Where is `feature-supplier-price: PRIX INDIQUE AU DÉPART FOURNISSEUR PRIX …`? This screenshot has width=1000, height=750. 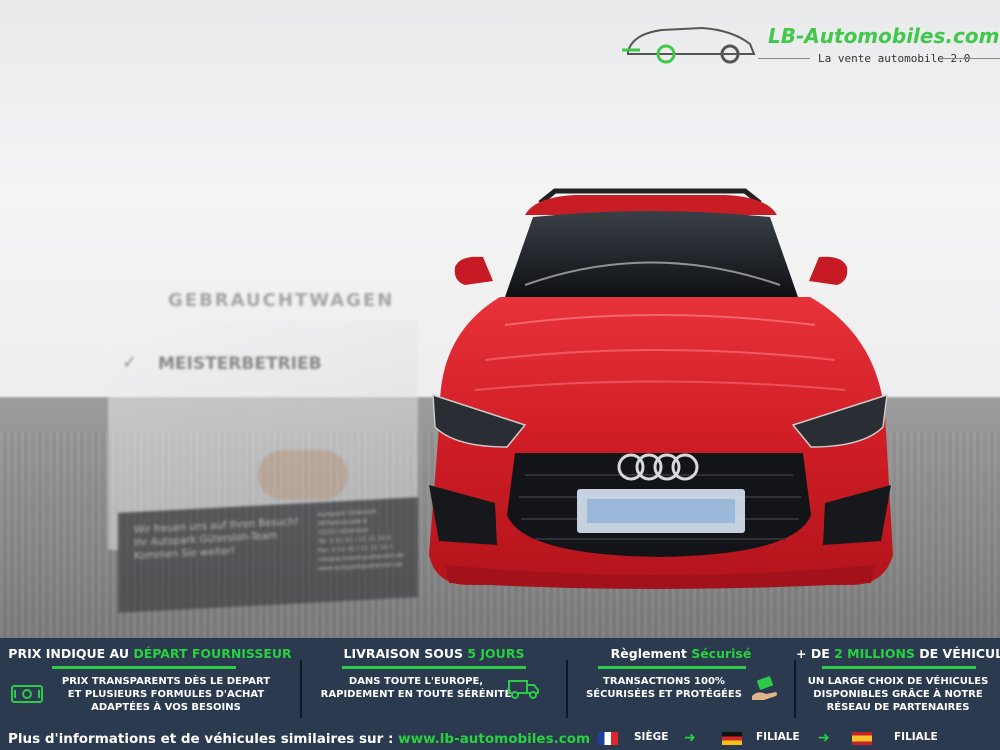
feature-supplier-price: PRIX INDIQUE AU DÉPART FOURNISSEUR PRIX … is located at coordinates (150, 682).